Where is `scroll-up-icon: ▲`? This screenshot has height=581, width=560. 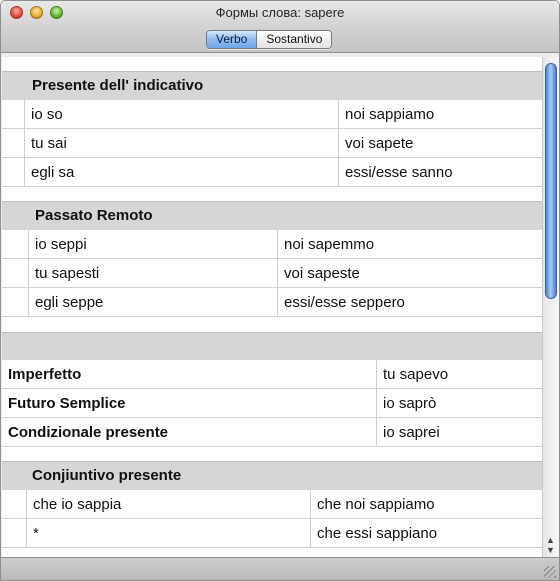
scroll-up-icon: ▲ is located at coordinates (550, 540).